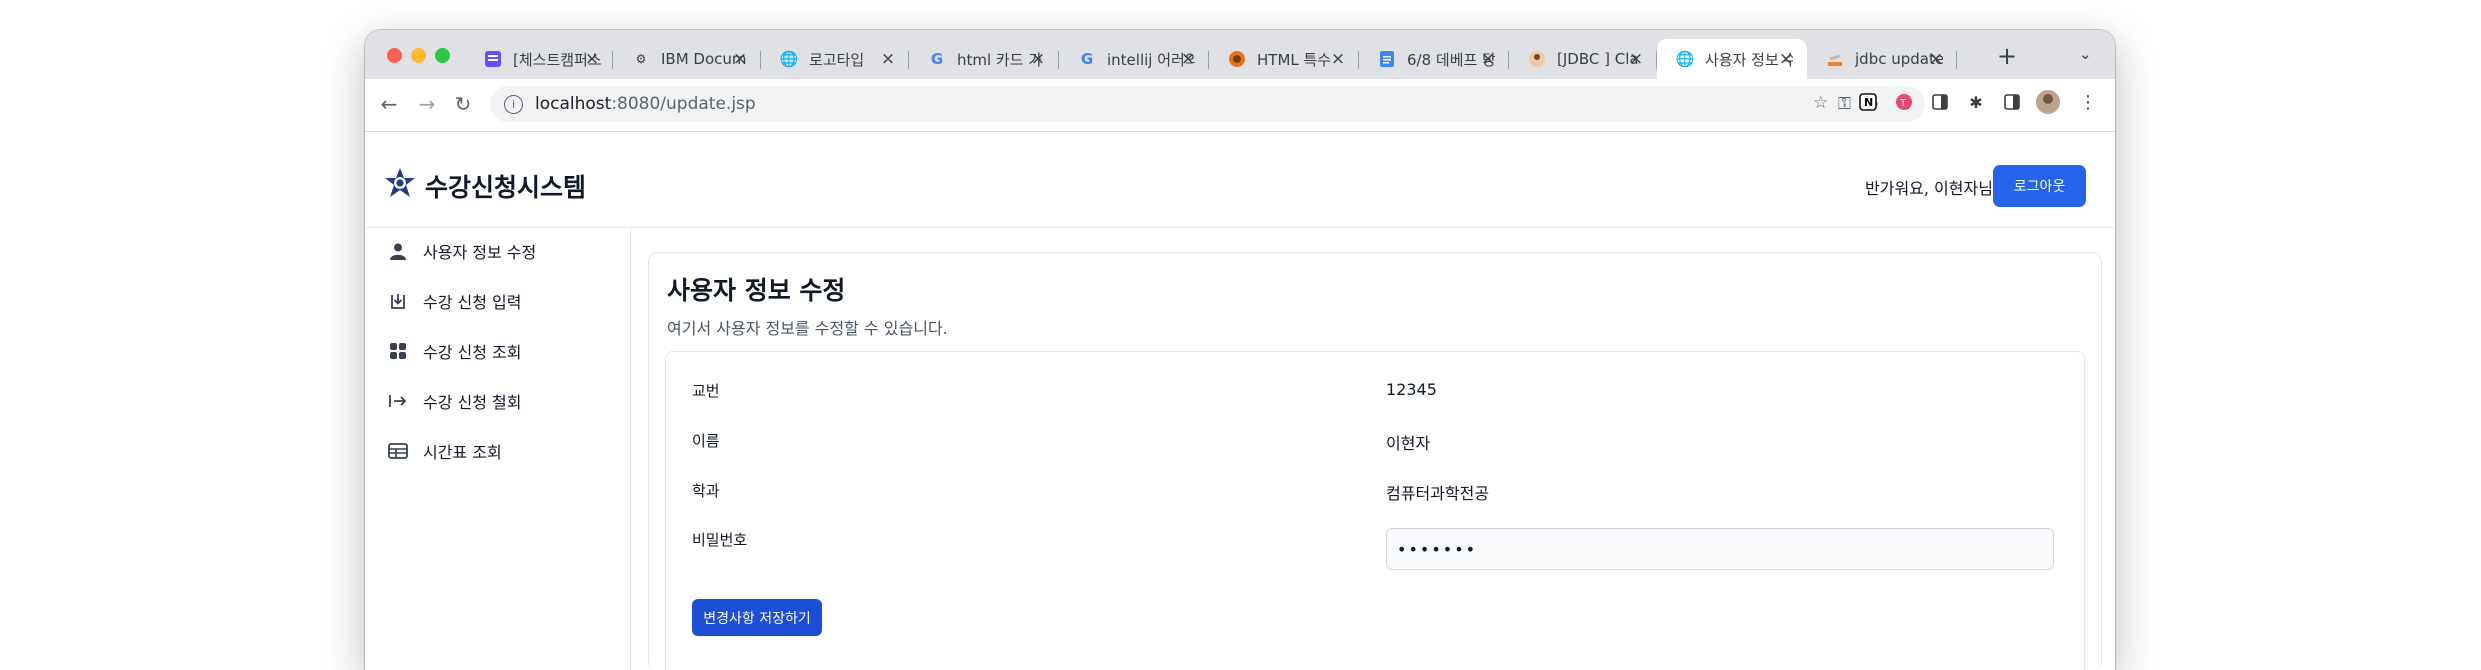  I want to click on sidebar-item-label: 수강 신청 조회, so click(472, 352).